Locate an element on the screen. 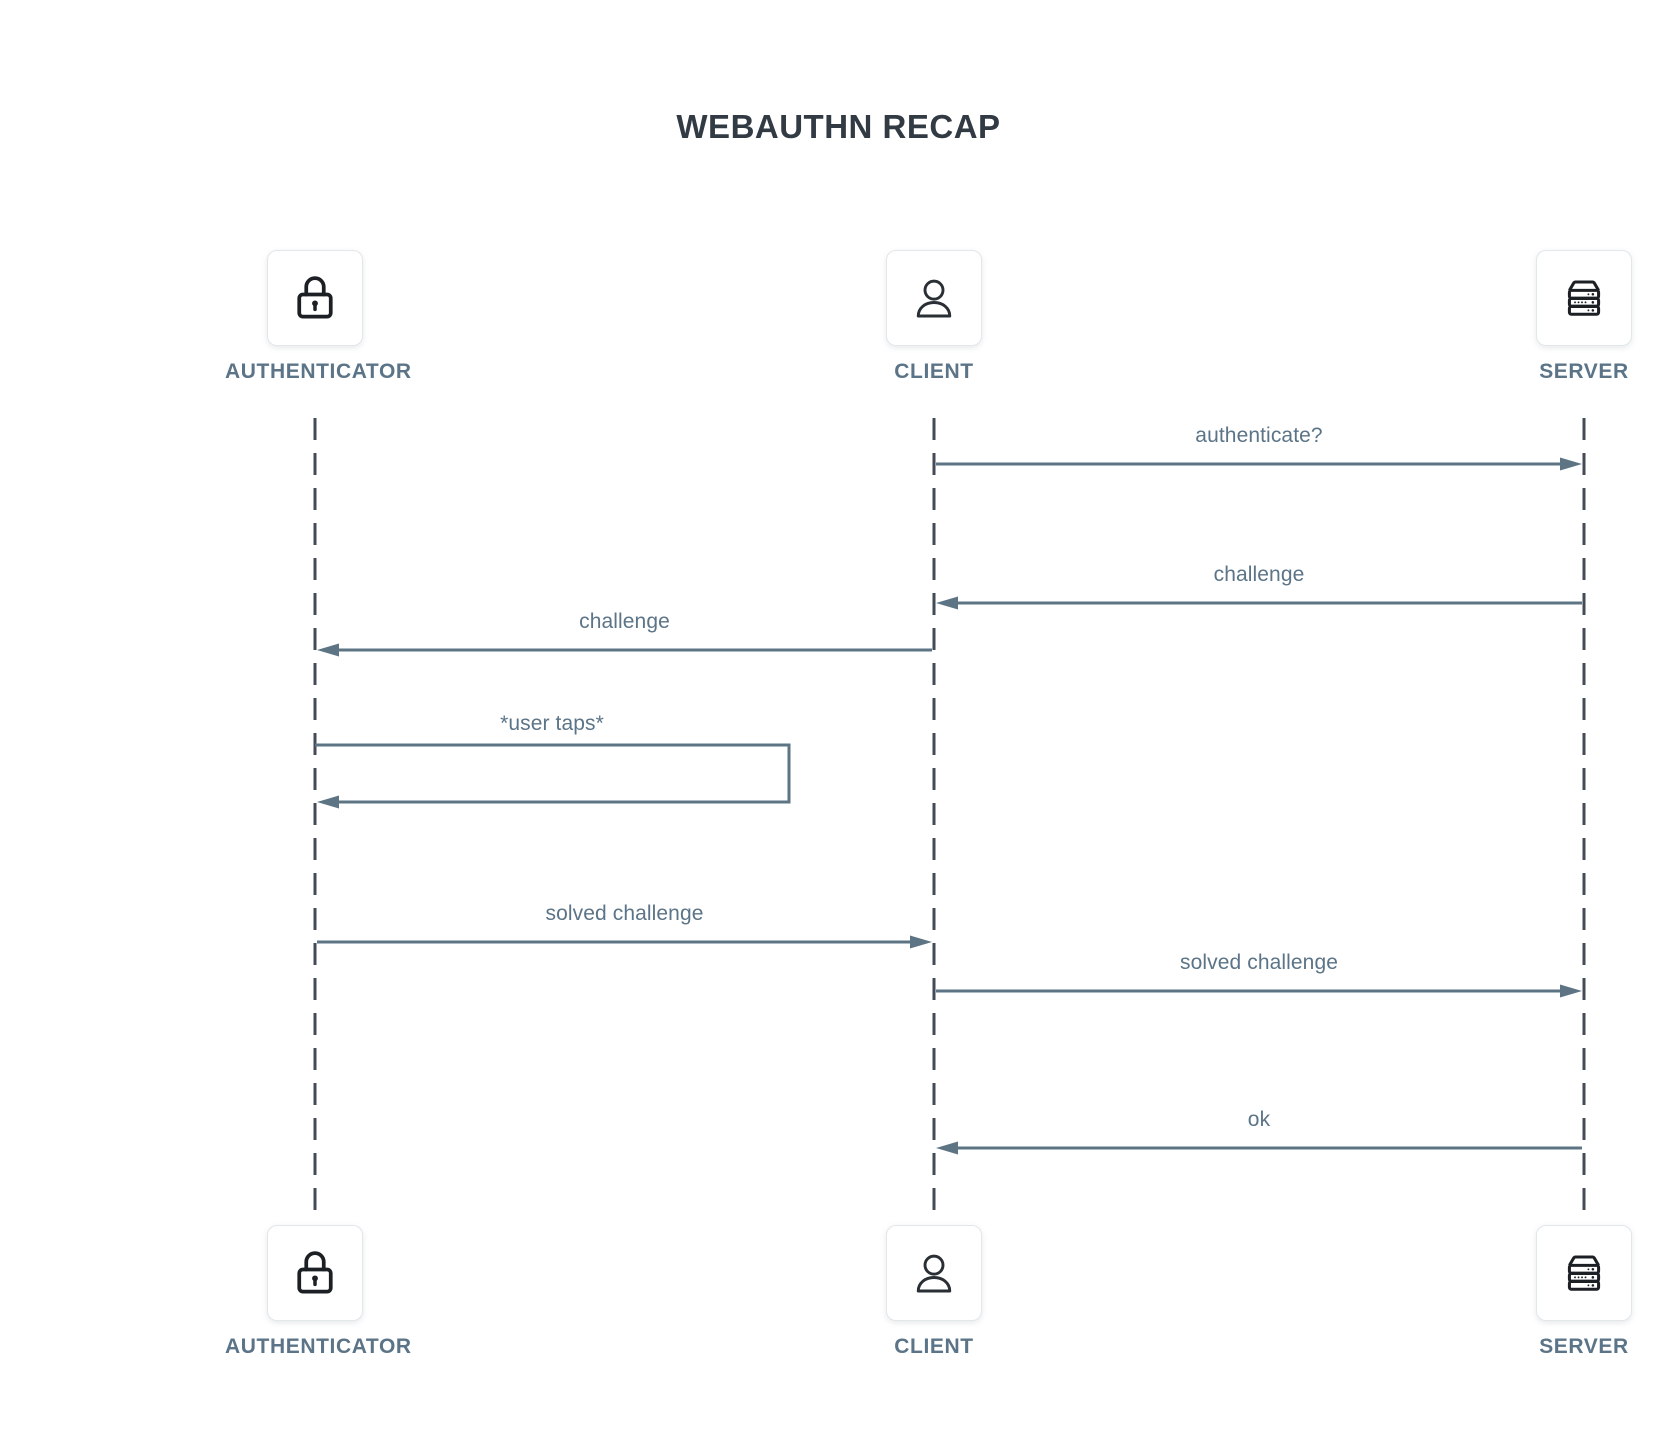 Image resolution: width=1677 pixels, height=1433 pixels. msg-challenge-server-client is located at coordinates (1259, 603).